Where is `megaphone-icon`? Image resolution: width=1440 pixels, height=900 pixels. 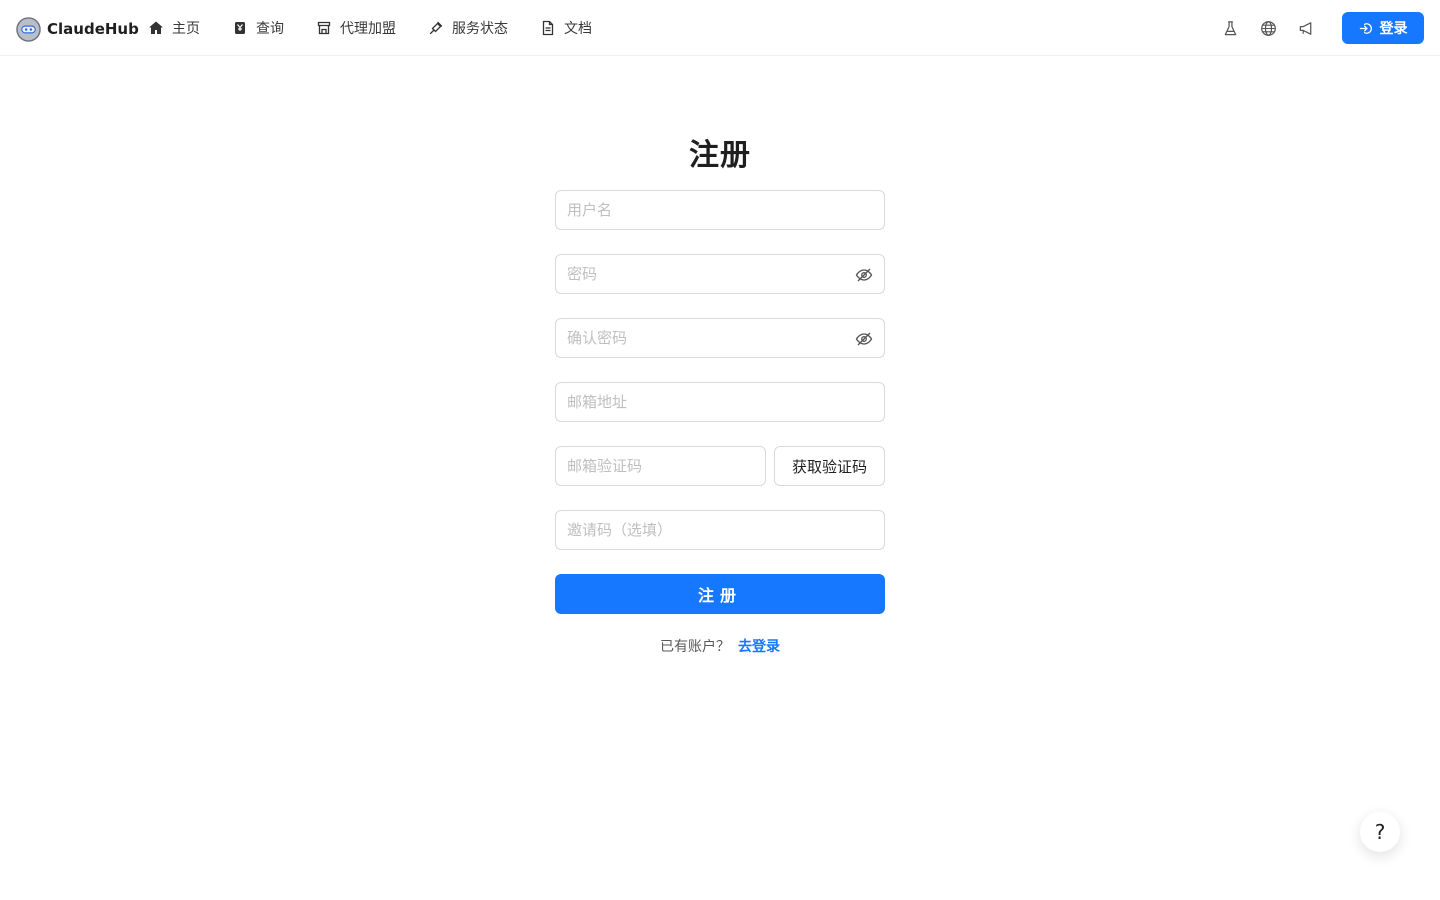 megaphone-icon is located at coordinates (1306, 28).